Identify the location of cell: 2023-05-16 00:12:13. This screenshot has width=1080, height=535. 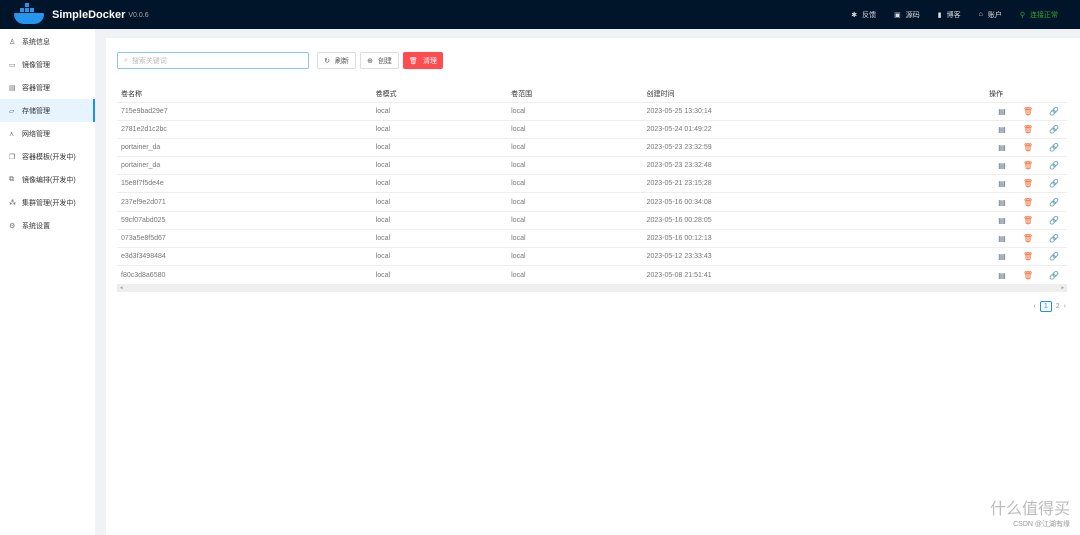
(813, 238).